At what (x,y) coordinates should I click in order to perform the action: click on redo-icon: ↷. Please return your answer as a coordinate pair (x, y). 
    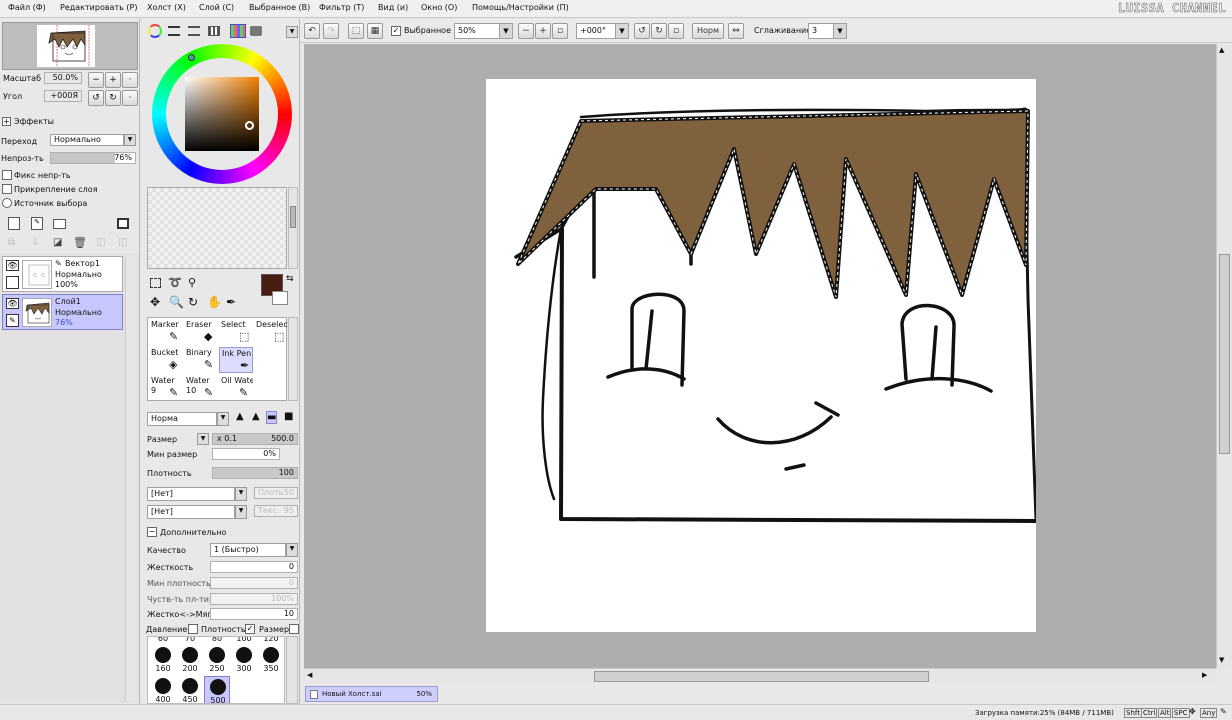
    Looking at the image, I should click on (331, 31).